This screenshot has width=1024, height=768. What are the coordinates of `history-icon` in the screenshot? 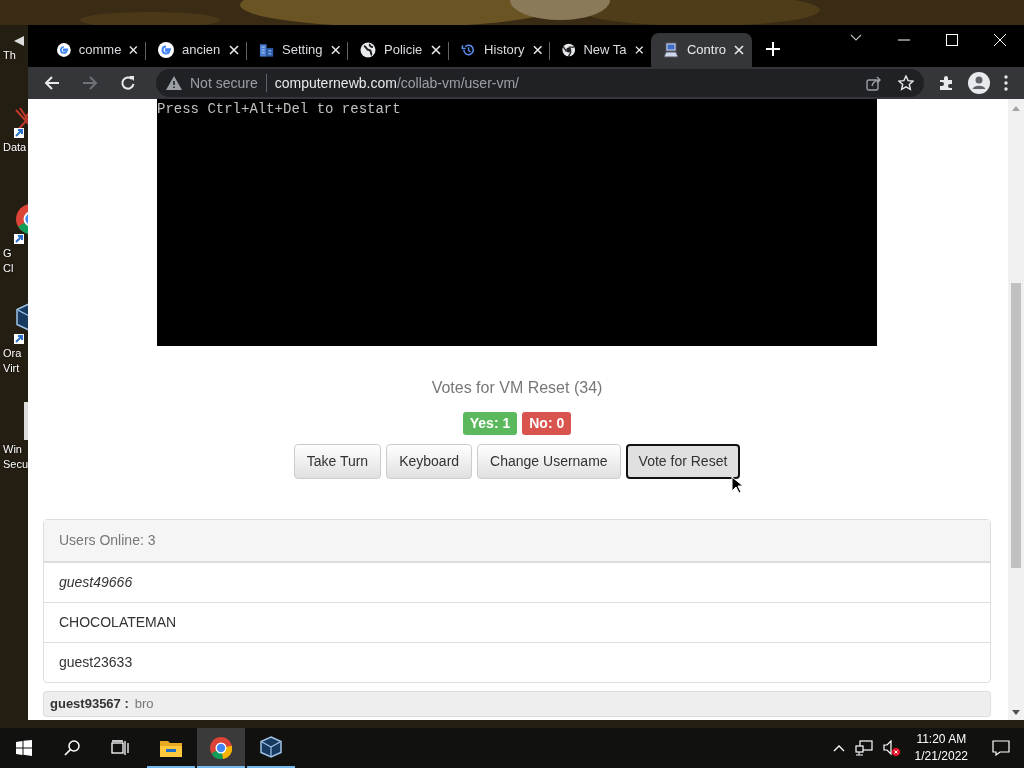 It's located at (469, 50).